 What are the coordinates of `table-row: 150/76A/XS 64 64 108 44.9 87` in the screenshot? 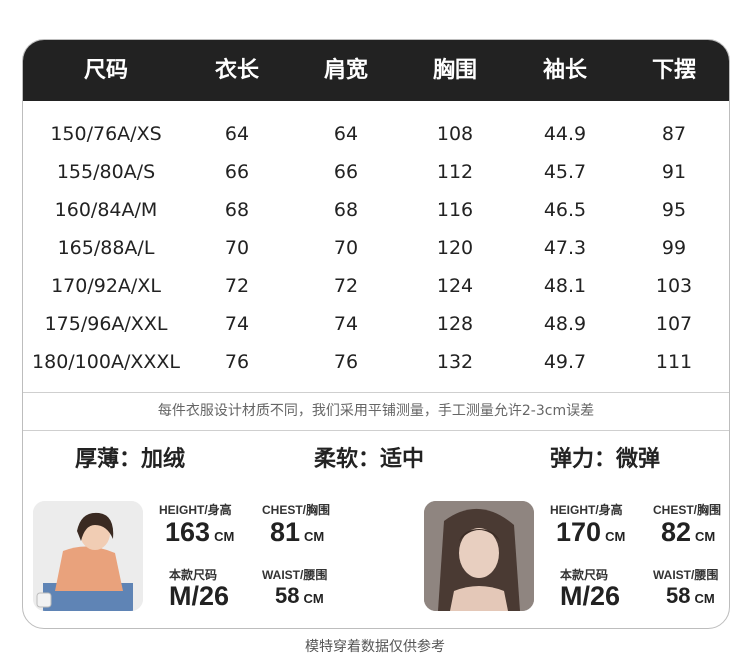 It's located at (376, 134).